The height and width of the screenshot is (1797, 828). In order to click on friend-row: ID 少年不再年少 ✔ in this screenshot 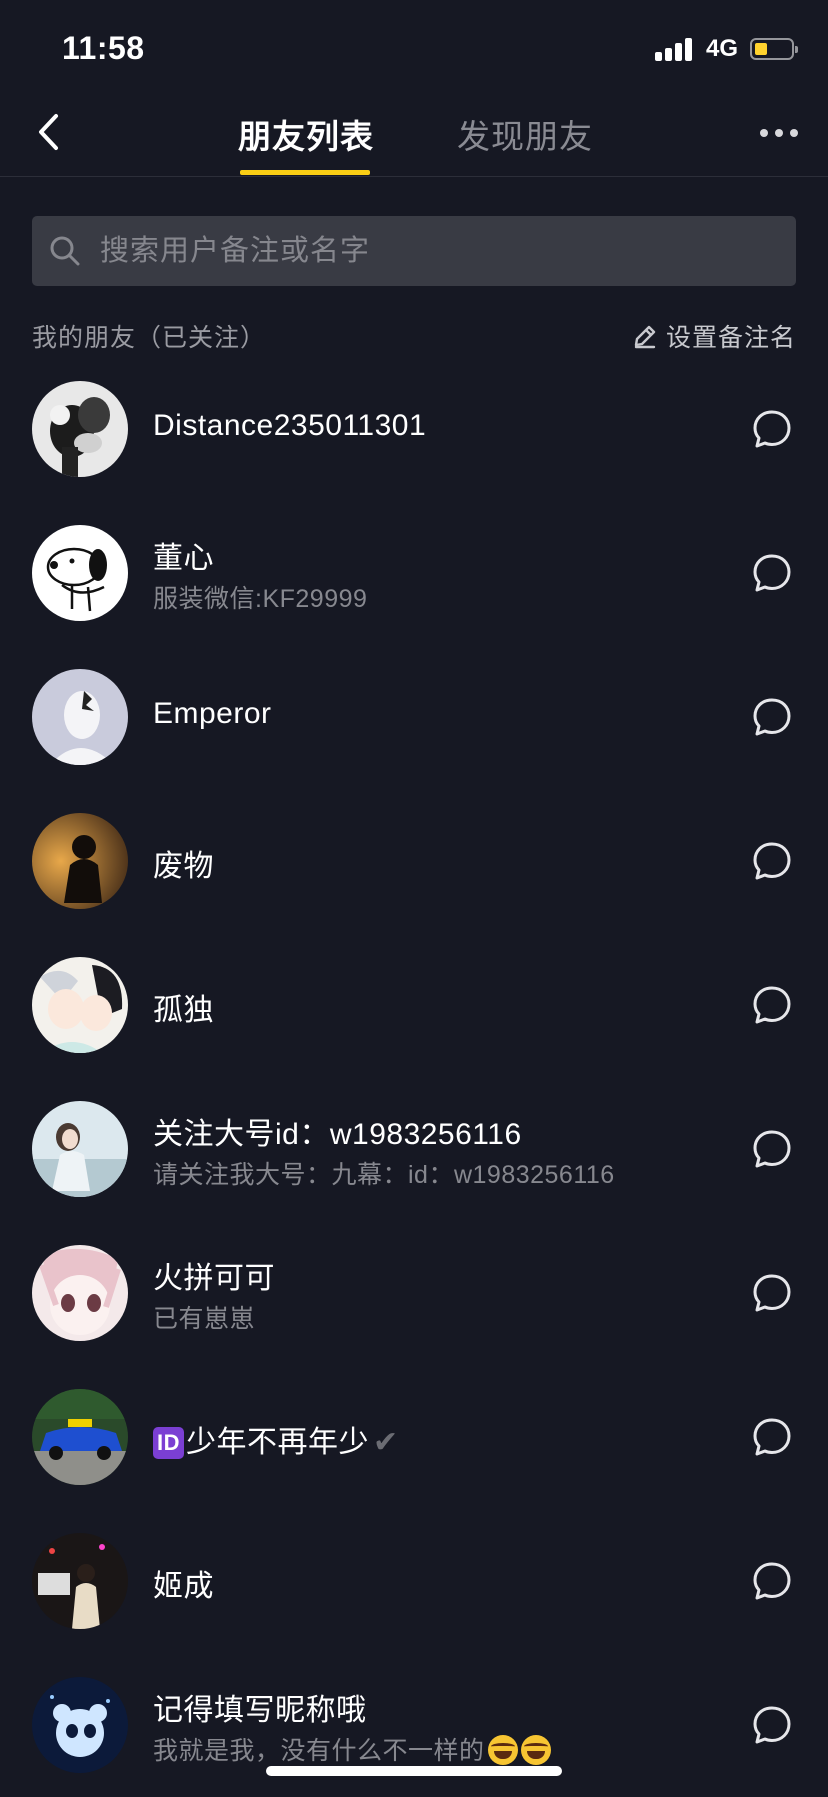, I will do `click(414, 1437)`.